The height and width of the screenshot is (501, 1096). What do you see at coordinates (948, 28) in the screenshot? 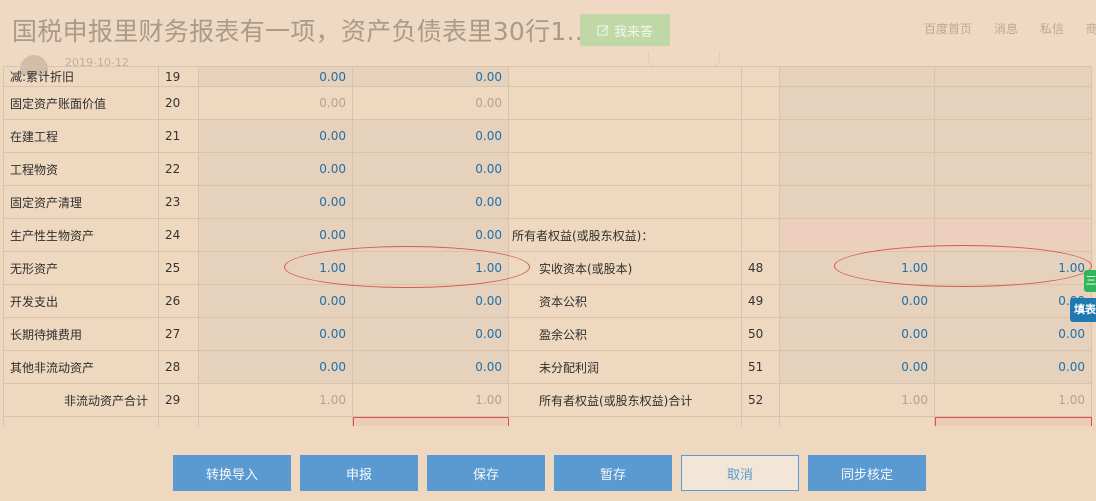
I see `nav-baidu-home: 百度首页` at bounding box center [948, 28].